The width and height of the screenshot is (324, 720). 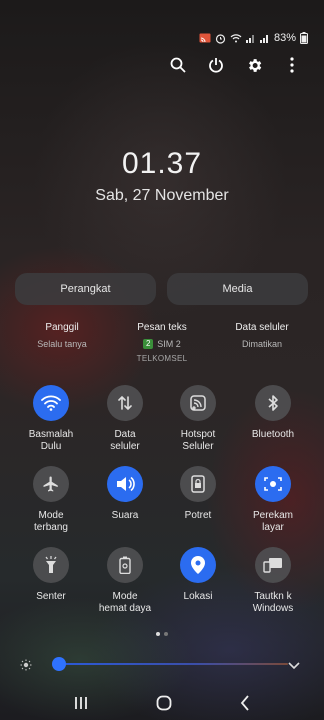 I want to click on tile-label: Mode hemat daya, so click(x=125, y=602).